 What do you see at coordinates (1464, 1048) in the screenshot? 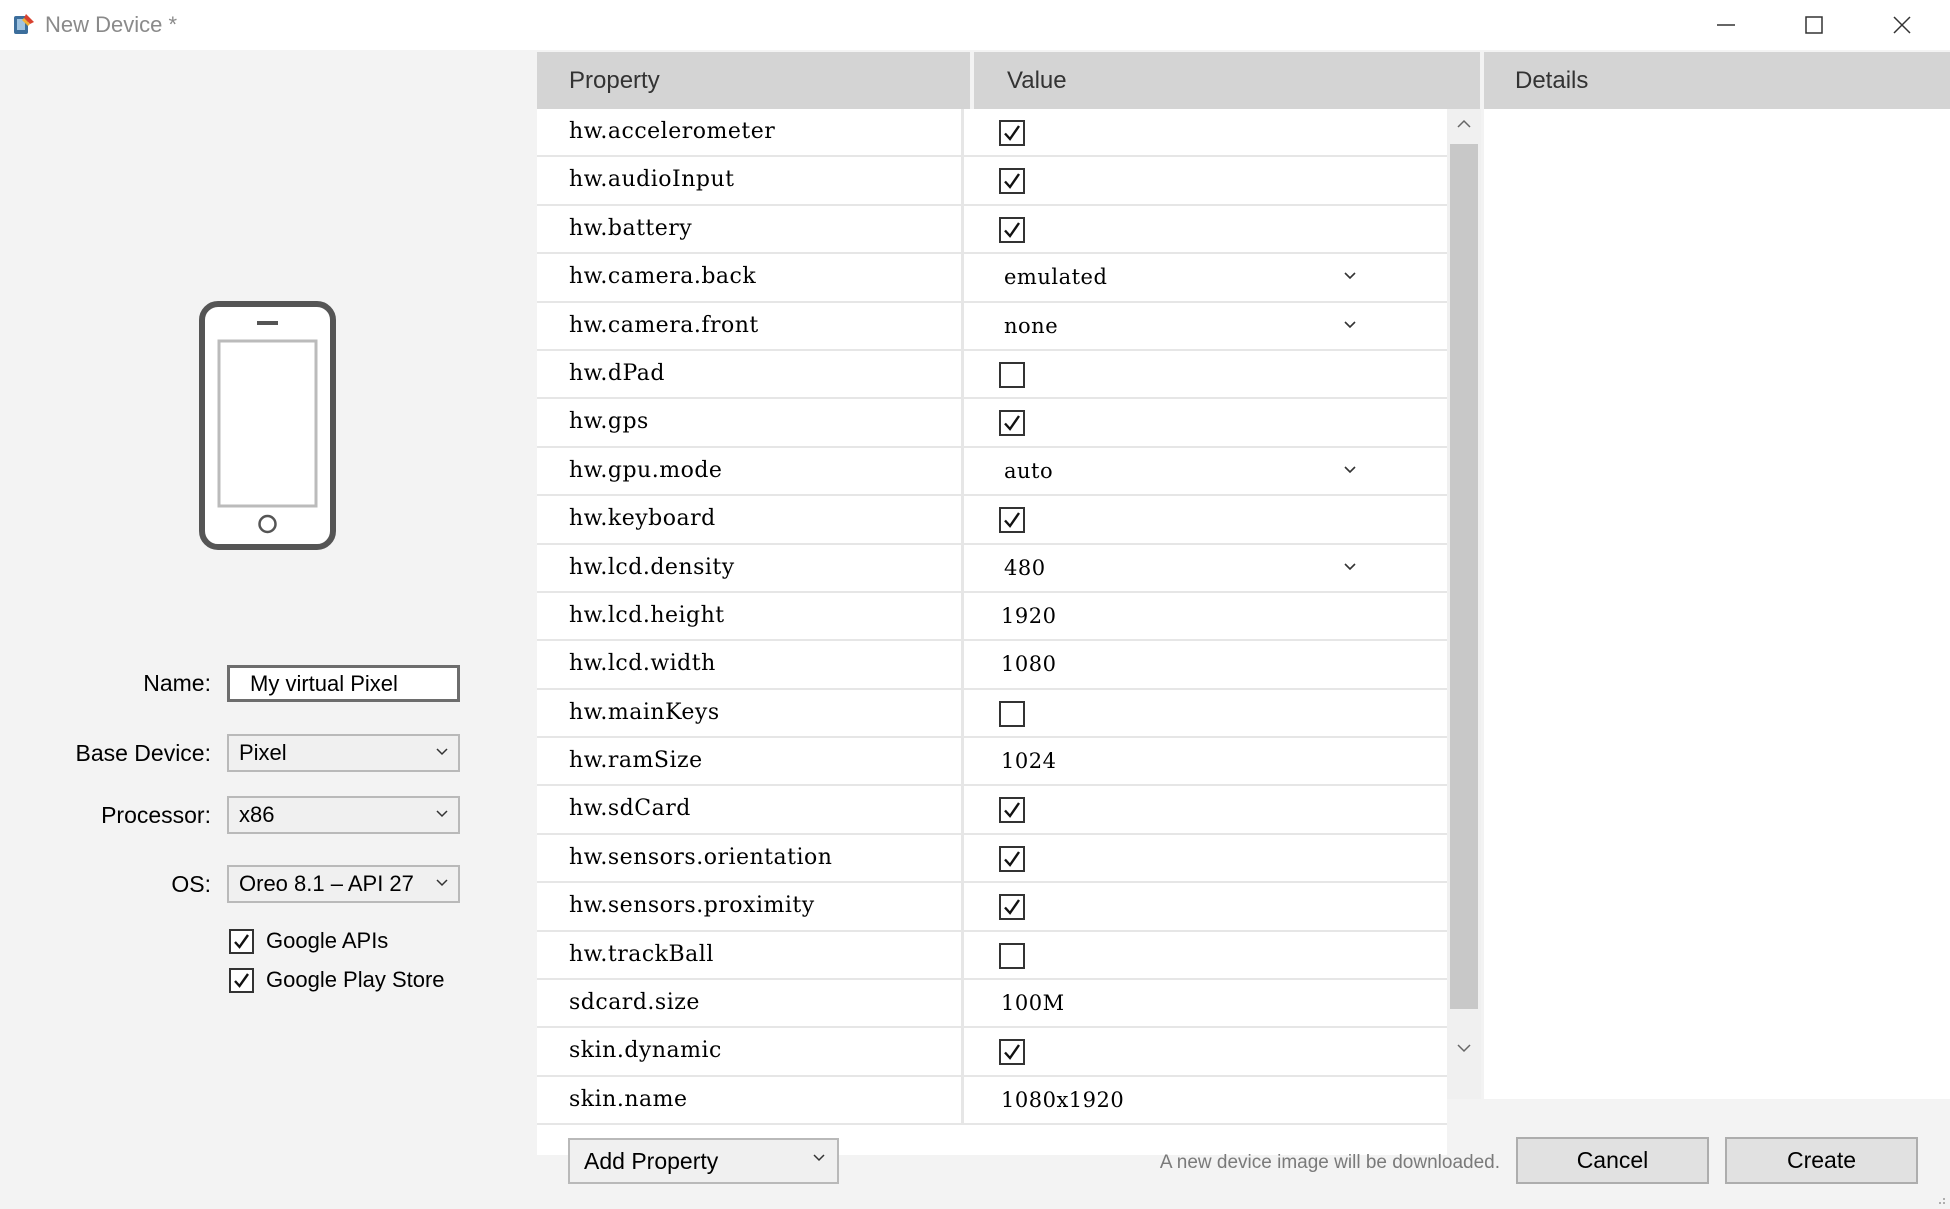
I see `scroll-down-icon` at bounding box center [1464, 1048].